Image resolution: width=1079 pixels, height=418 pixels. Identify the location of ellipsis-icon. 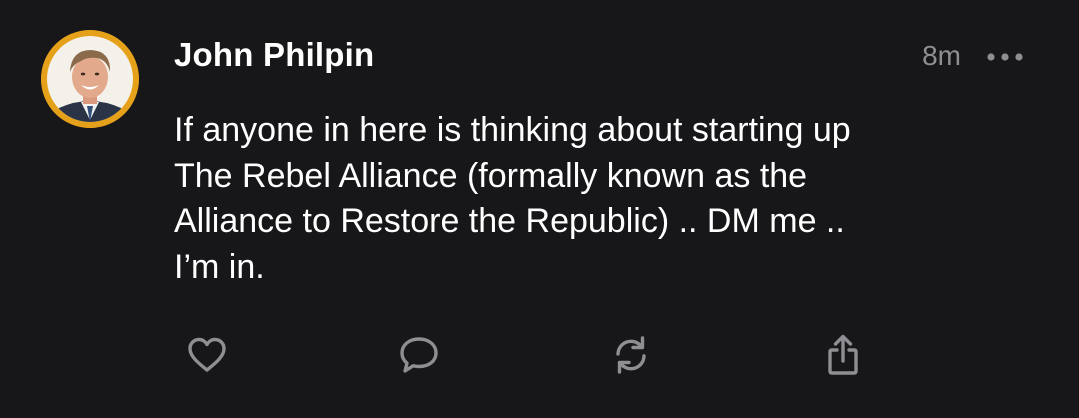
(1005, 57).